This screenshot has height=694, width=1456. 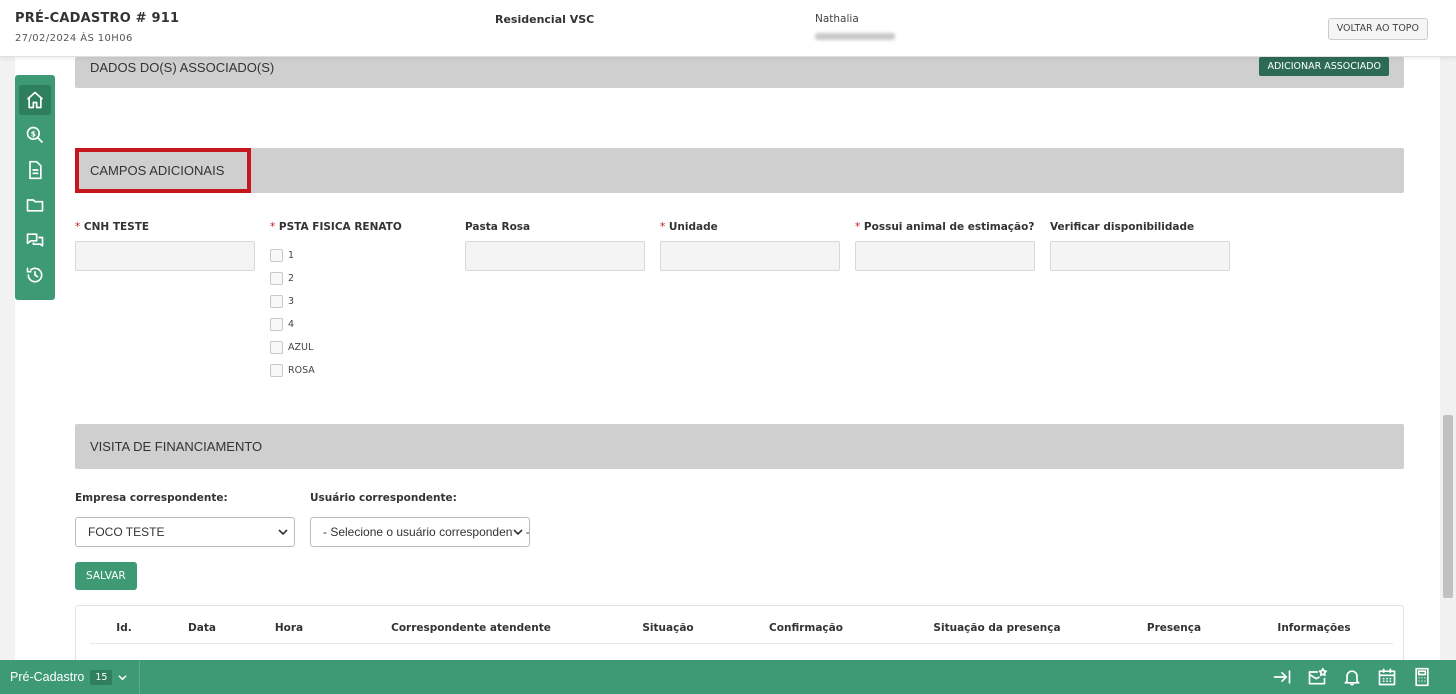 I want to click on table-header-hora: Hora, so click(x=289, y=628).